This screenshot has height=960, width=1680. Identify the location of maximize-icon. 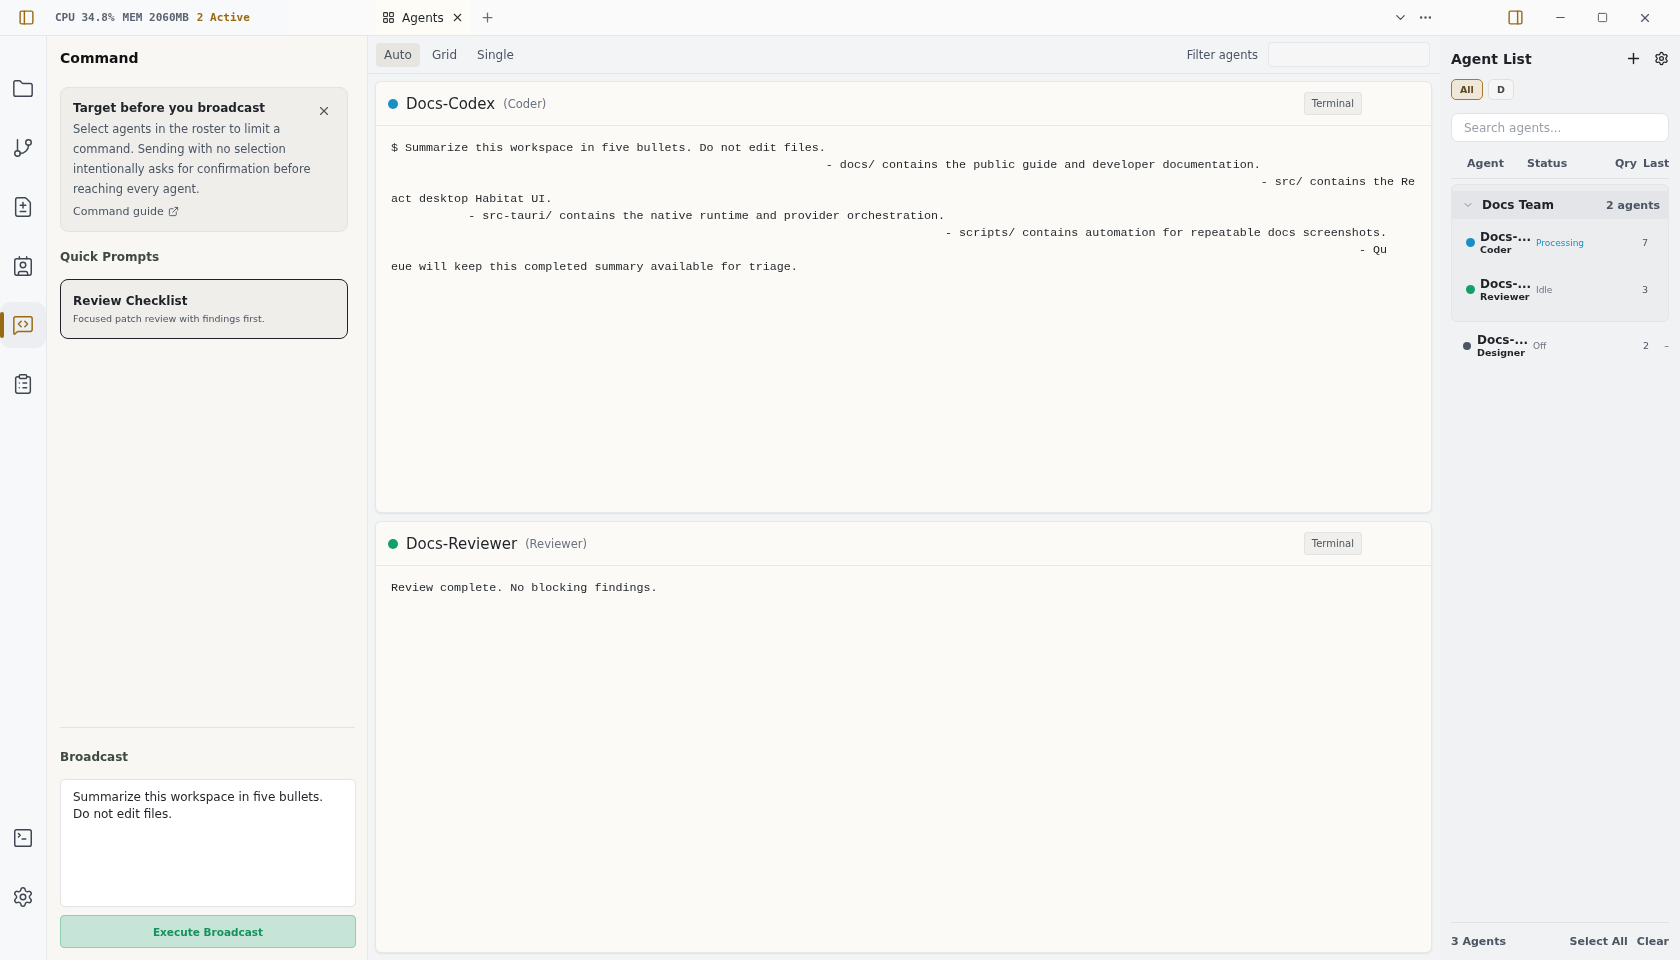
(1602, 17).